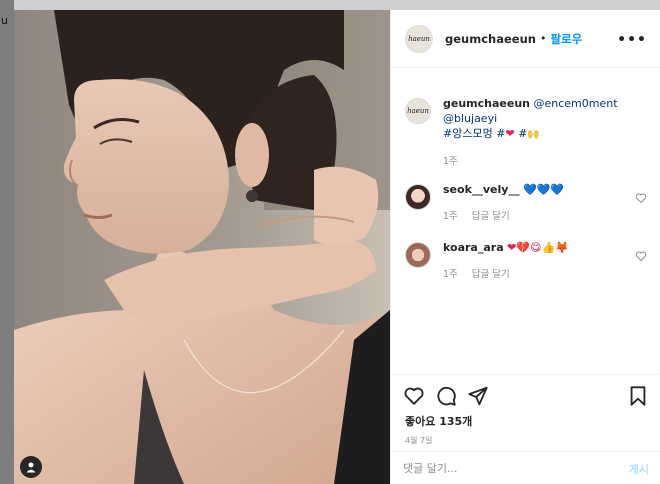 The width and height of the screenshot is (660, 484). Describe the element at coordinates (638, 396) in the screenshot. I see `bookmark-save-icon` at that location.